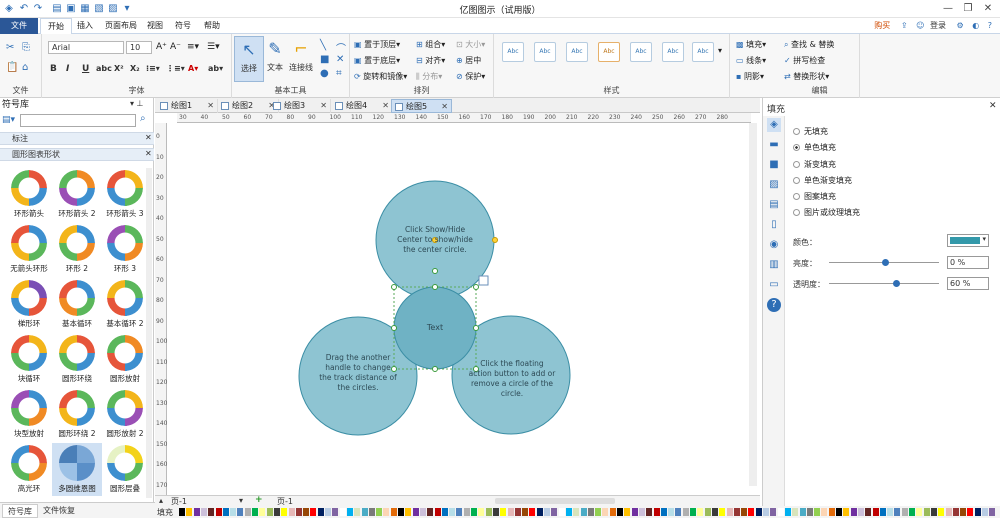  I want to click on chevron-down-icon: ▾, so click(241, 500).